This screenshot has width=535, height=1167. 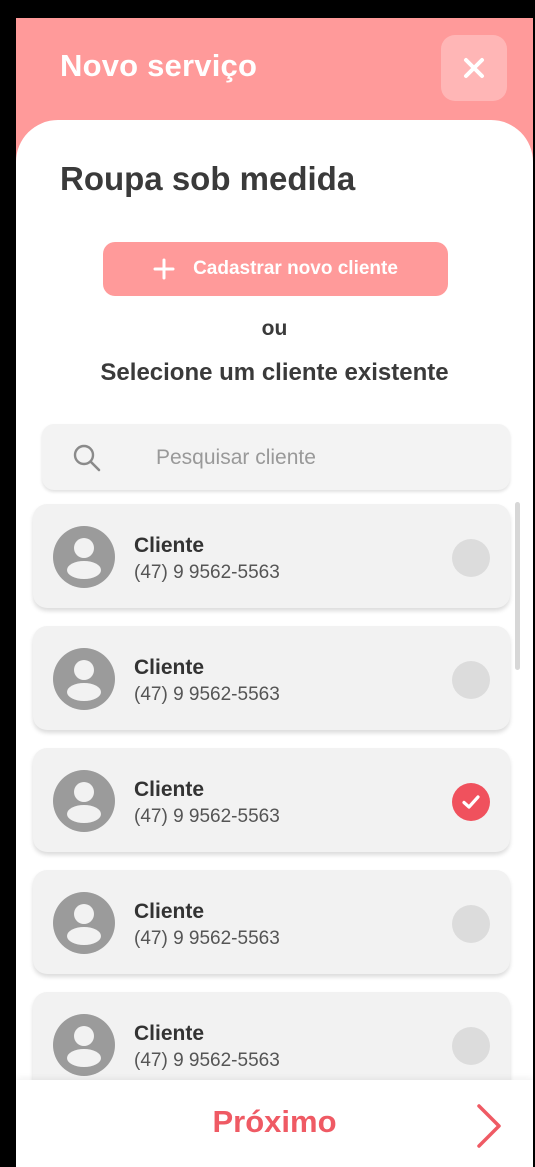 I want to click on footer-bar: Próximo, so click(x=274, y=1123).